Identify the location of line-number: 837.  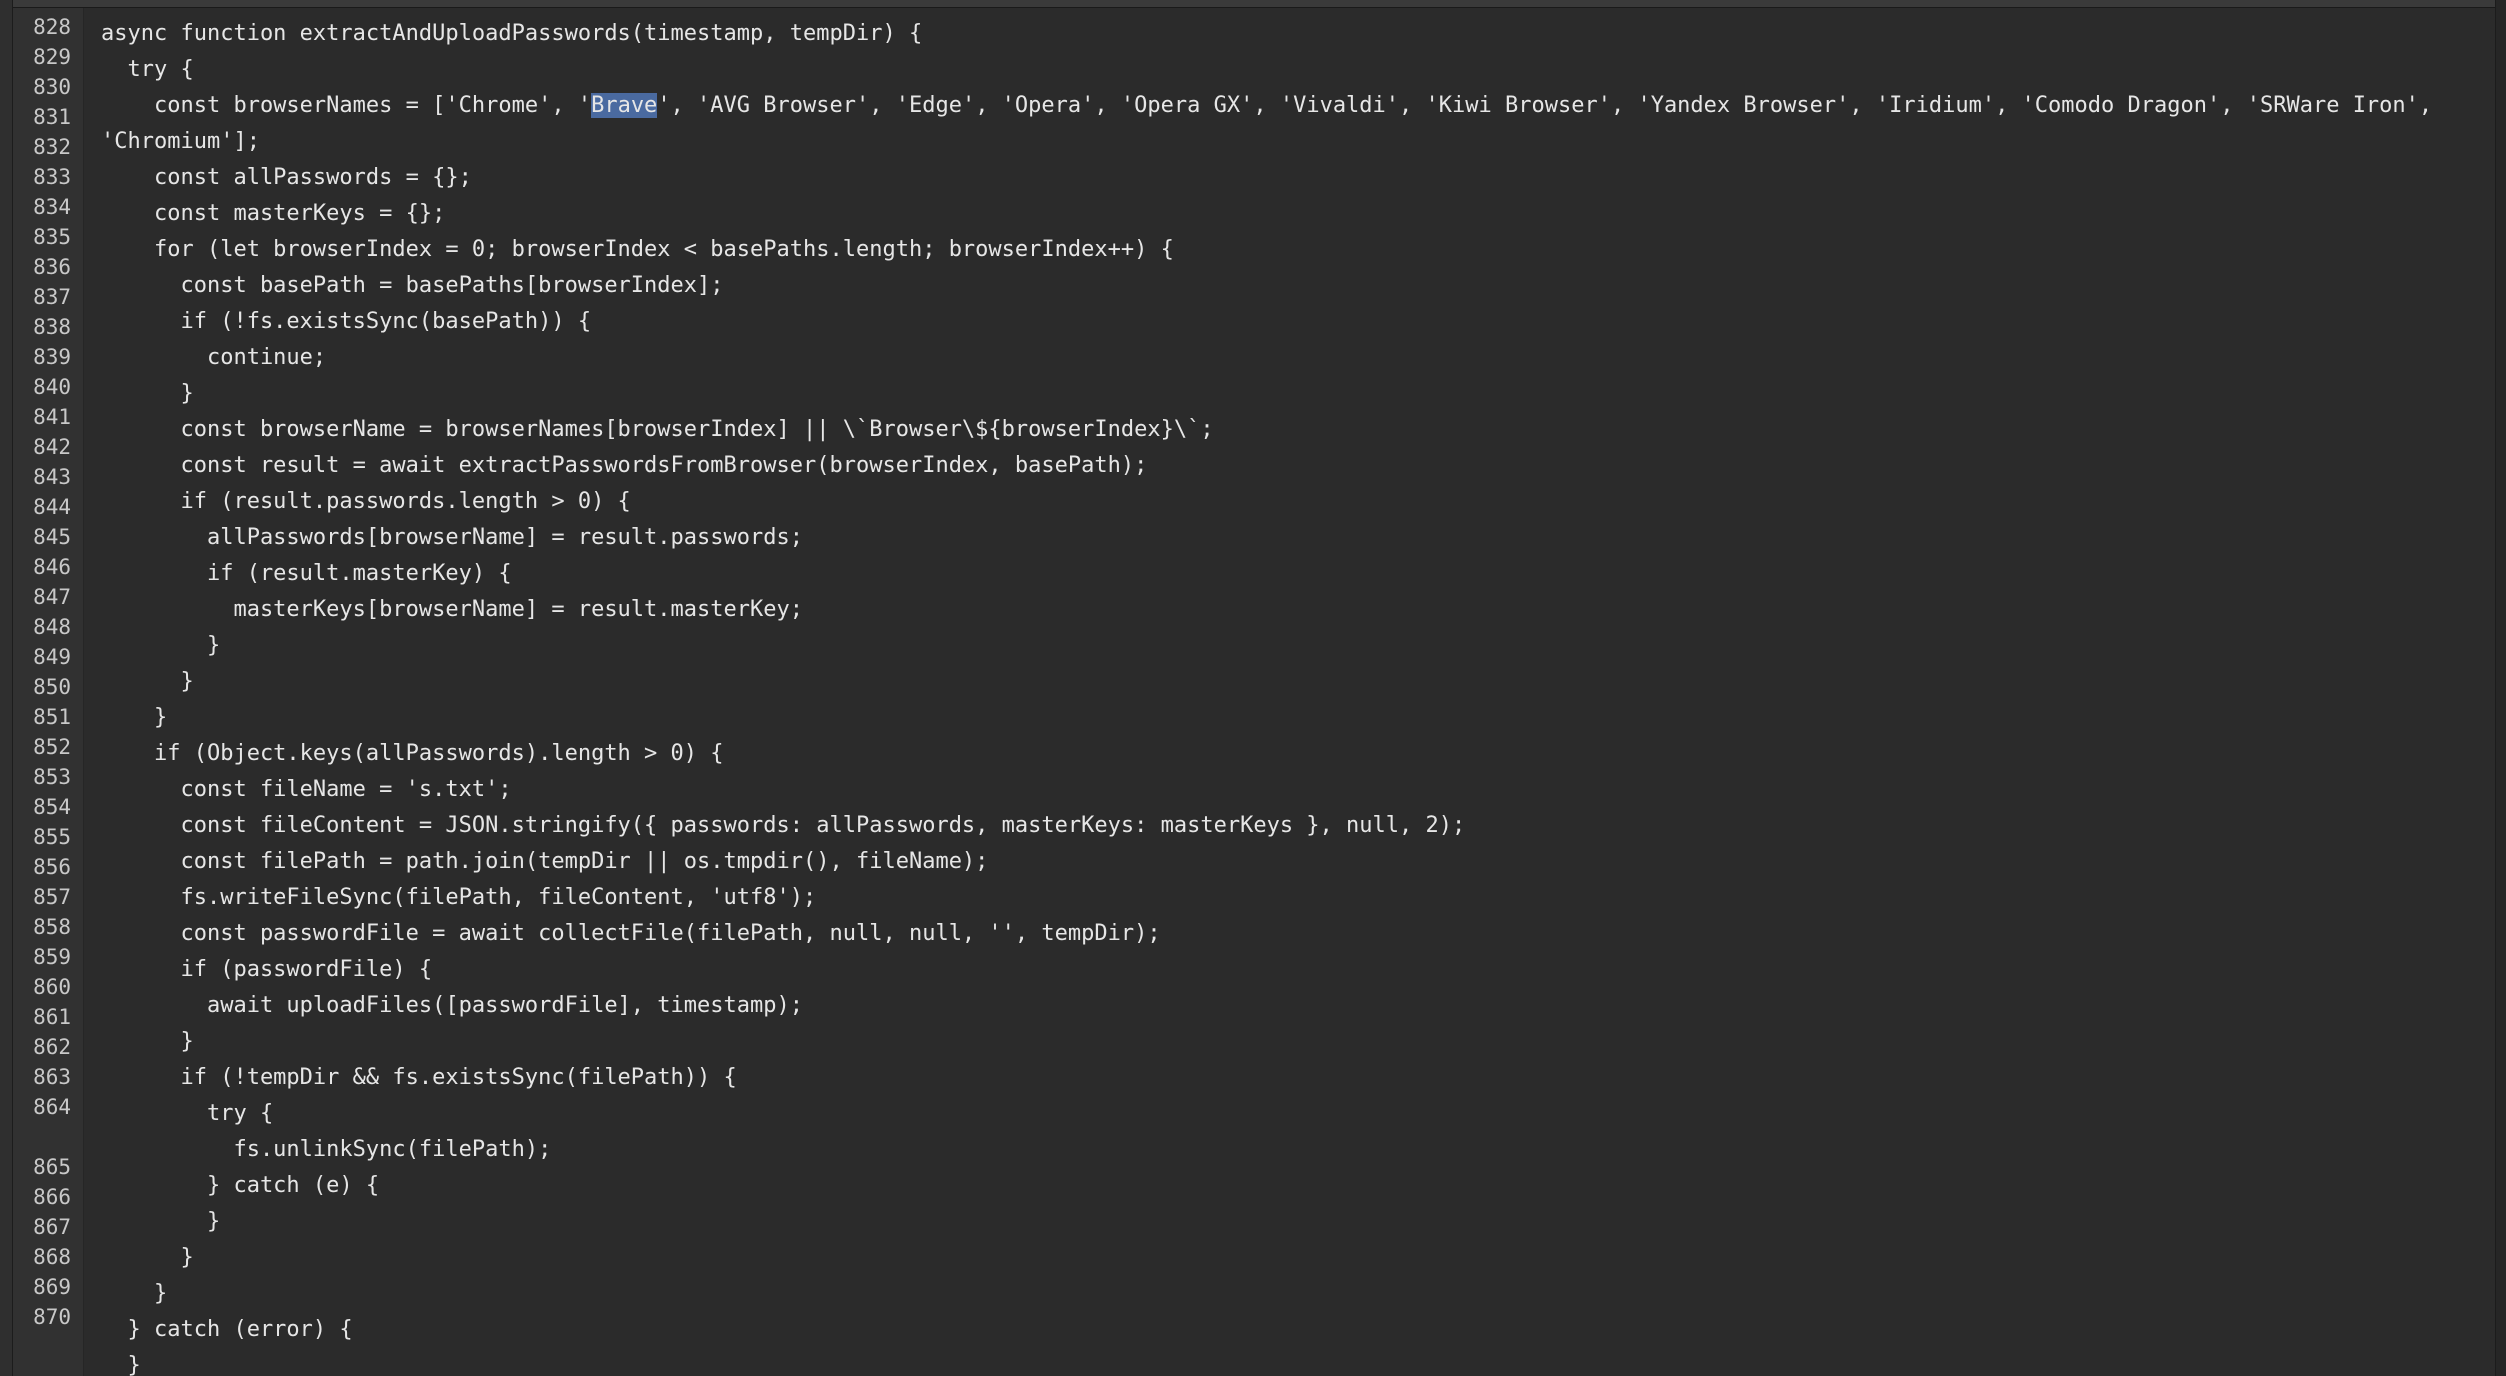
(52, 297).